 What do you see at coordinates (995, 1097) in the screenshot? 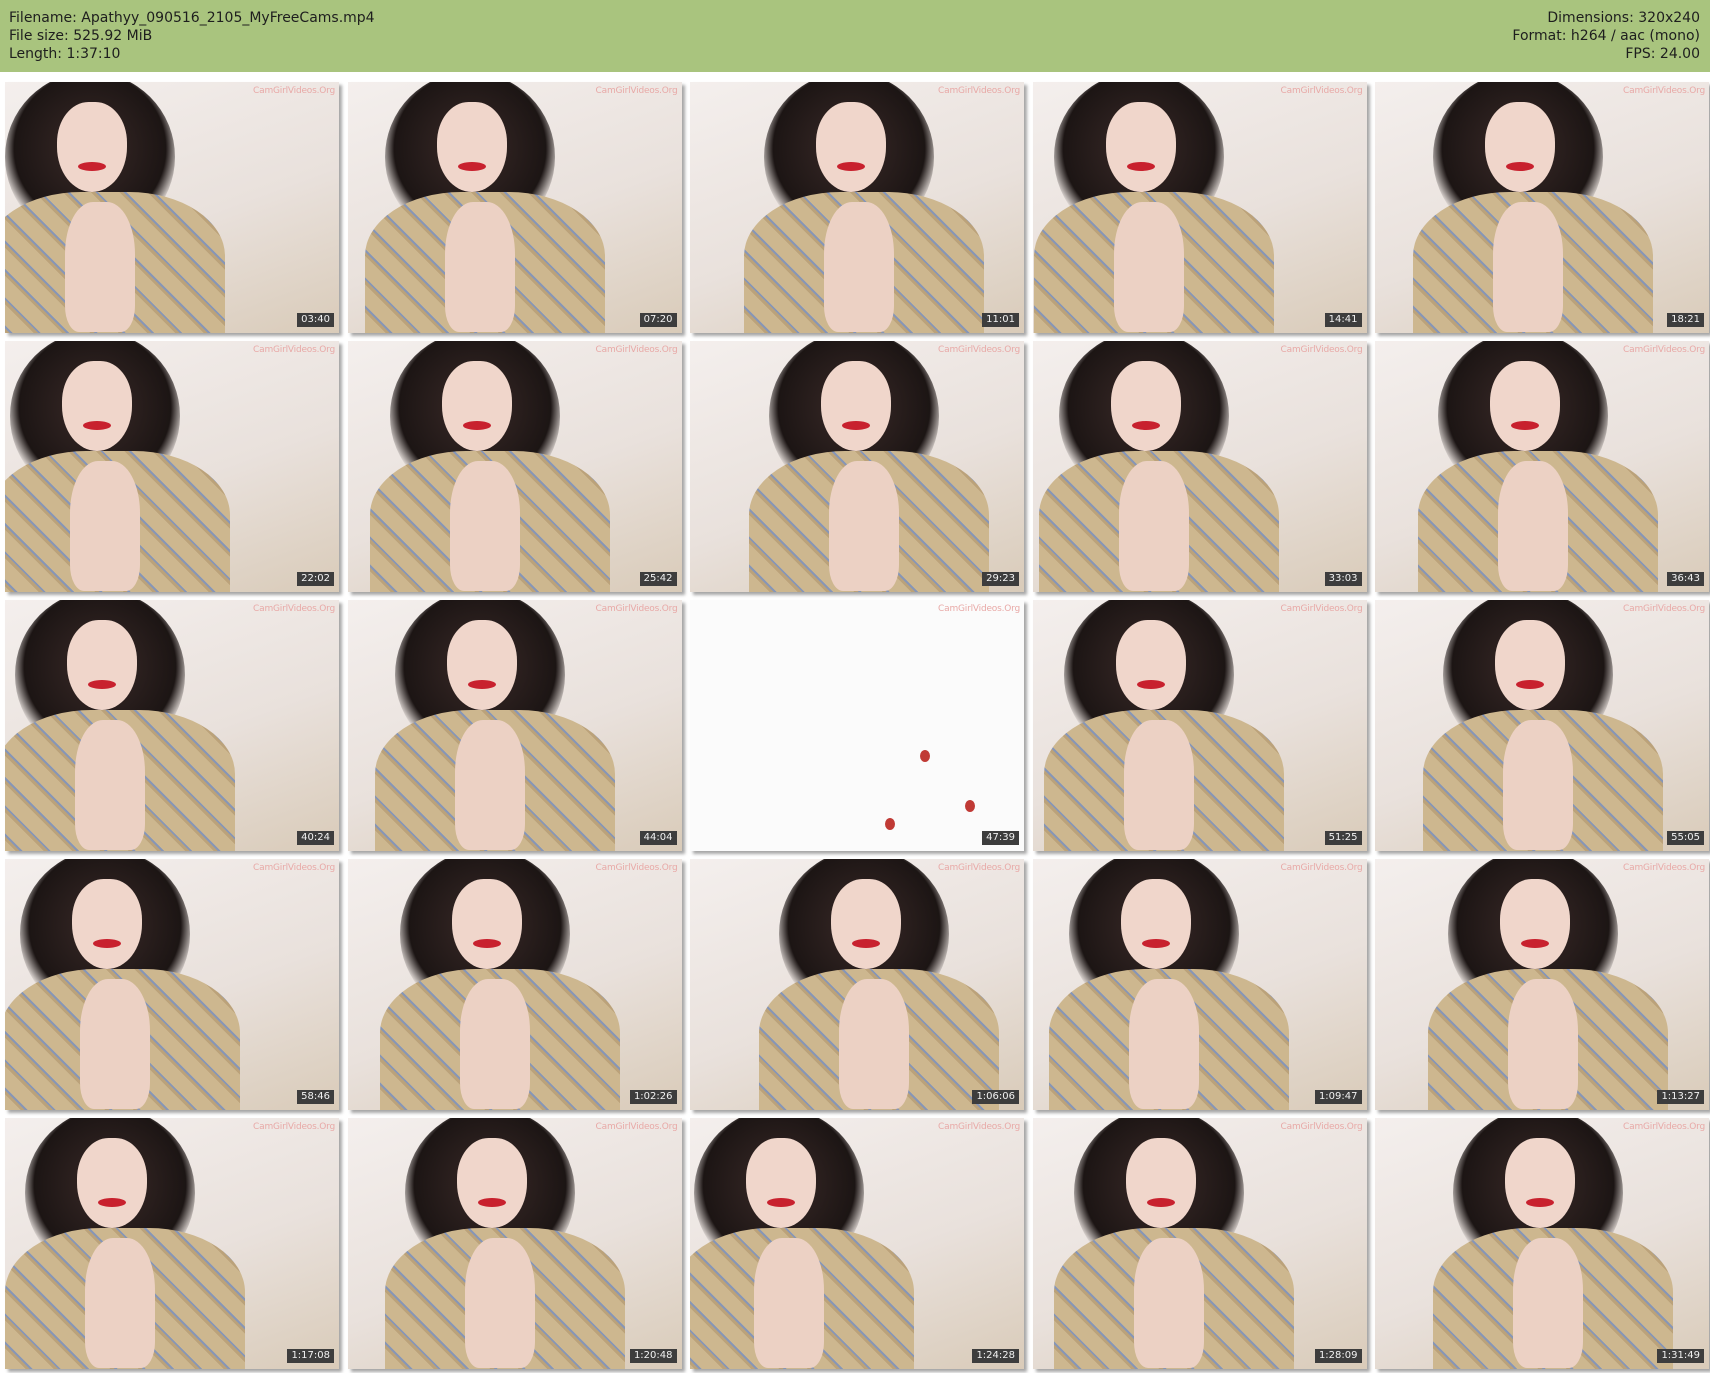
I see `timestamp-label: 1:06:06` at bounding box center [995, 1097].